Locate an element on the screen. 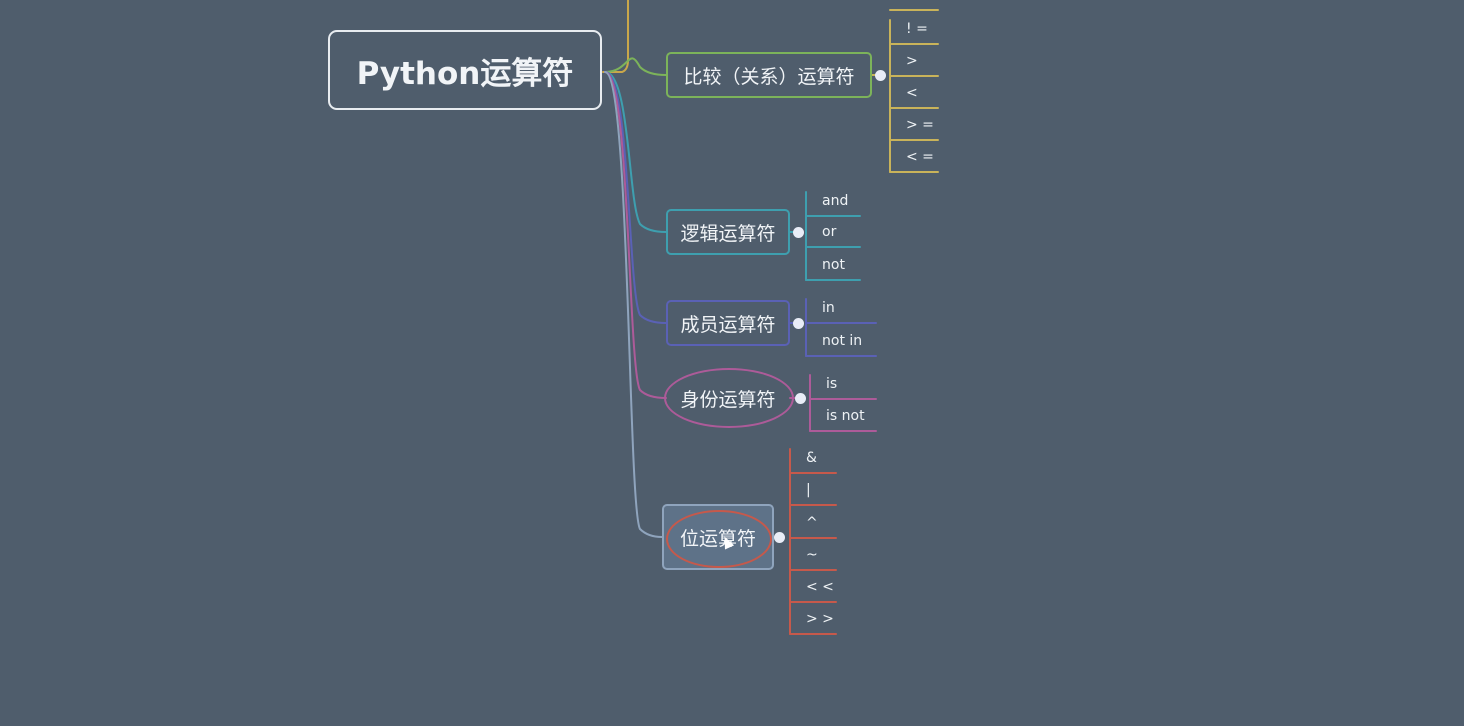 The height and width of the screenshot is (726, 1464). leaf-operator: > > is located at coordinates (820, 619).